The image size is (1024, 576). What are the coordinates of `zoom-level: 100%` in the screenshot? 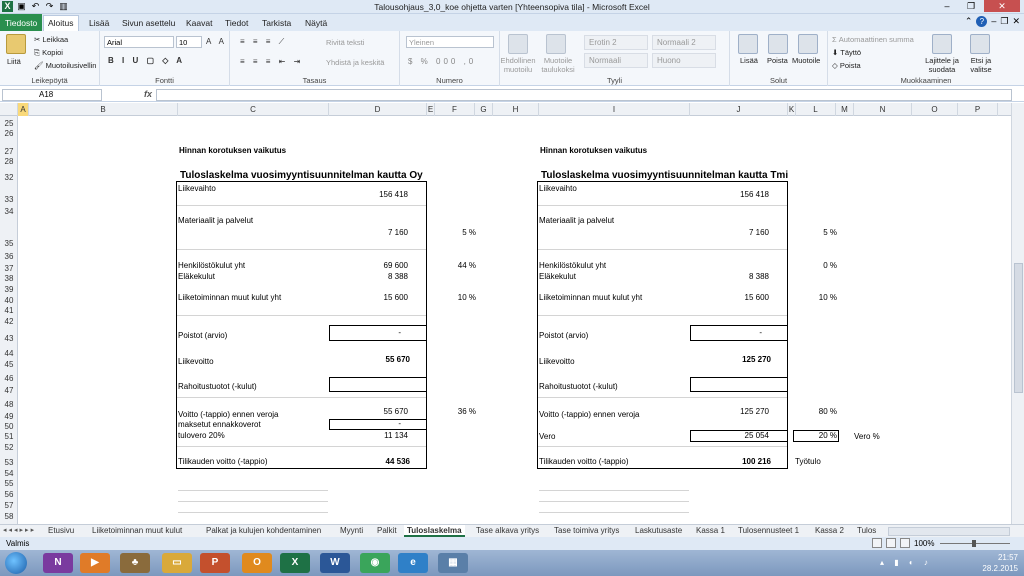 It's located at (924, 543).